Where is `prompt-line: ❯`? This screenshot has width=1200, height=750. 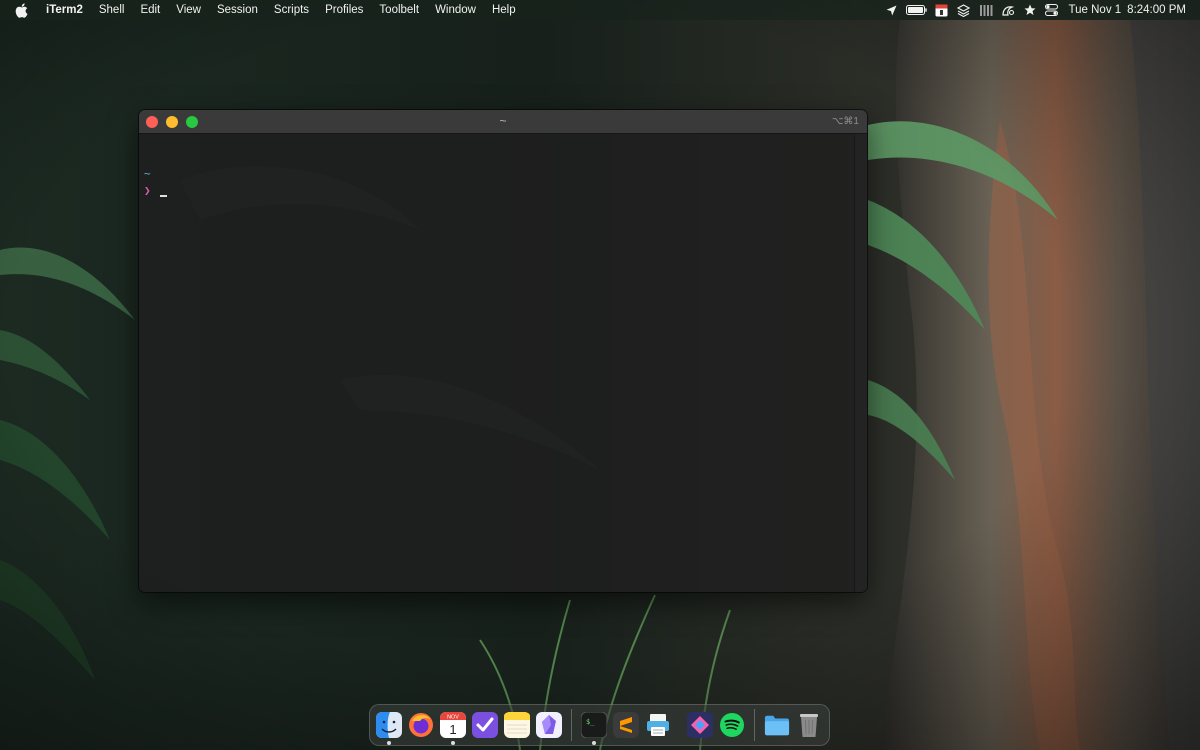
prompt-line: ❯ is located at coordinates (155, 190).